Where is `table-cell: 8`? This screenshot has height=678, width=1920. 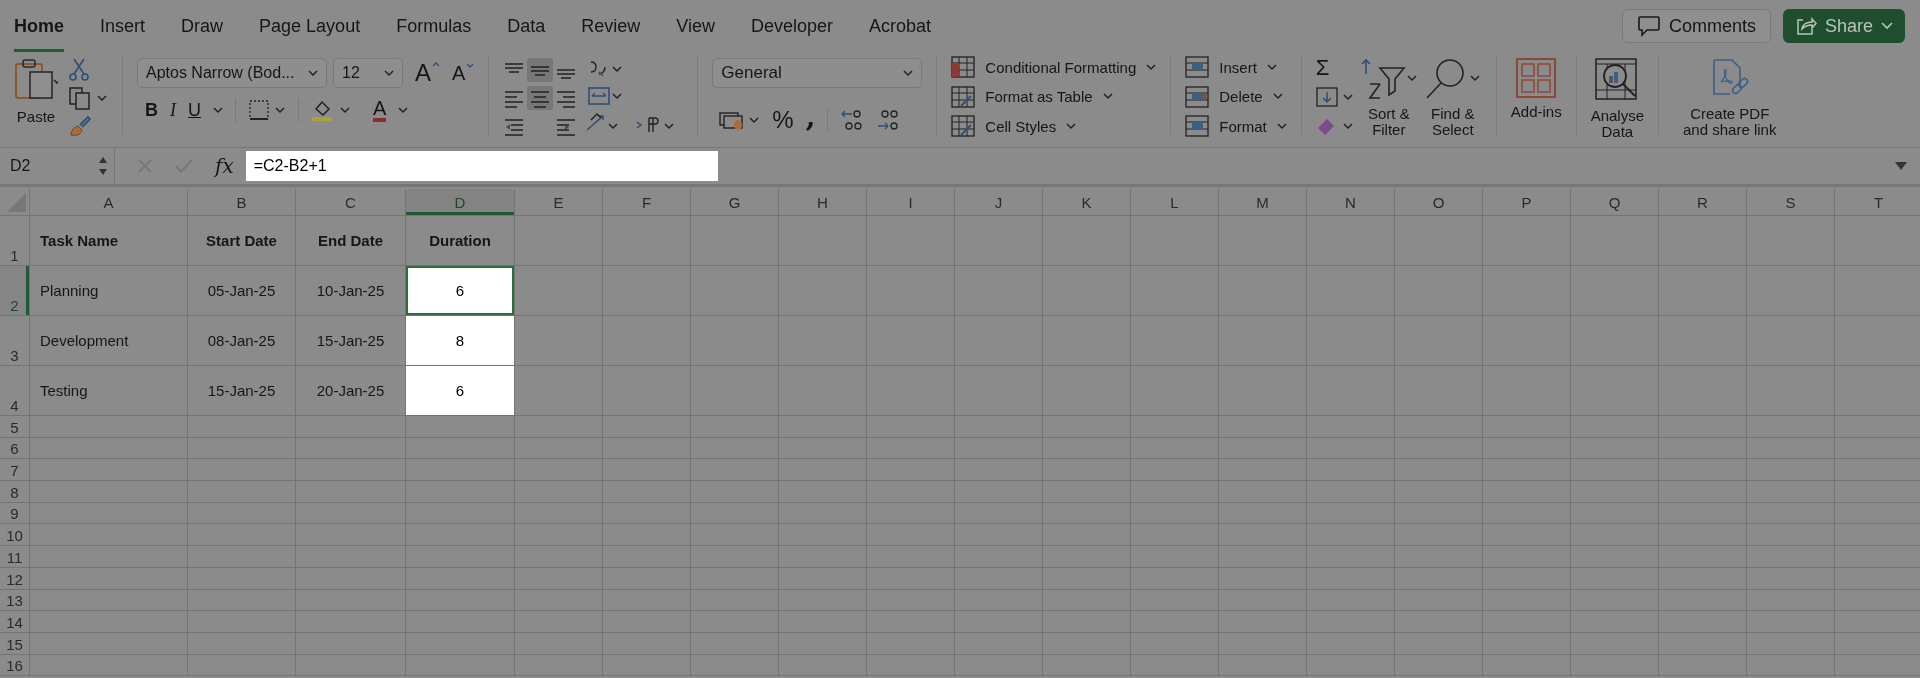
table-cell: 8 is located at coordinates (460, 340).